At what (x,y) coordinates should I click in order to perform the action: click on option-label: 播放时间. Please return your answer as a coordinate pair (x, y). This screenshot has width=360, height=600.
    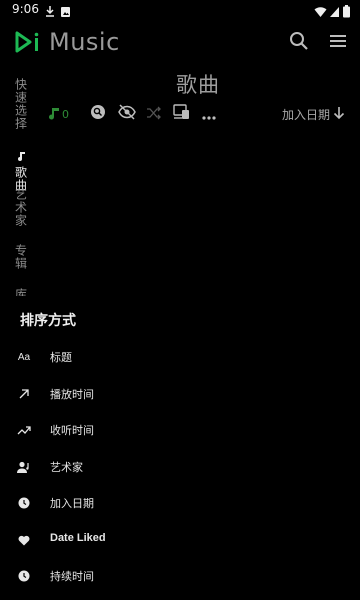
    Looking at the image, I should click on (72, 394).